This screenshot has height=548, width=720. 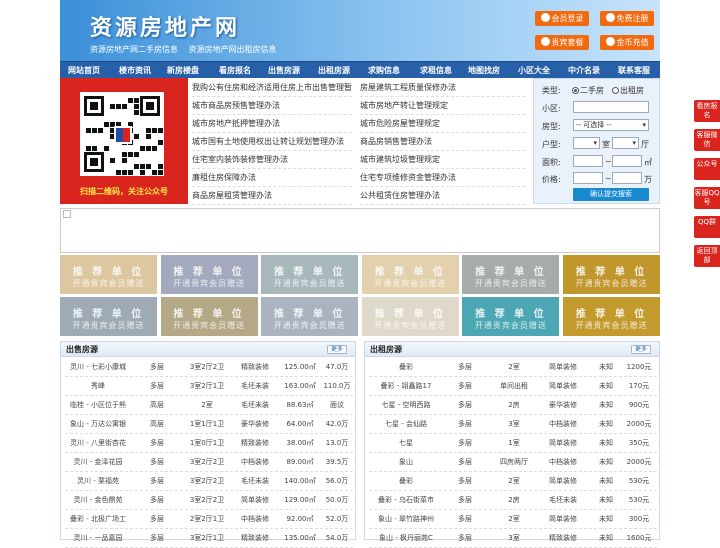 What do you see at coordinates (442, 142) in the screenshot?
I see `policy-link: 商品房销售管理办法` at bounding box center [442, 142].